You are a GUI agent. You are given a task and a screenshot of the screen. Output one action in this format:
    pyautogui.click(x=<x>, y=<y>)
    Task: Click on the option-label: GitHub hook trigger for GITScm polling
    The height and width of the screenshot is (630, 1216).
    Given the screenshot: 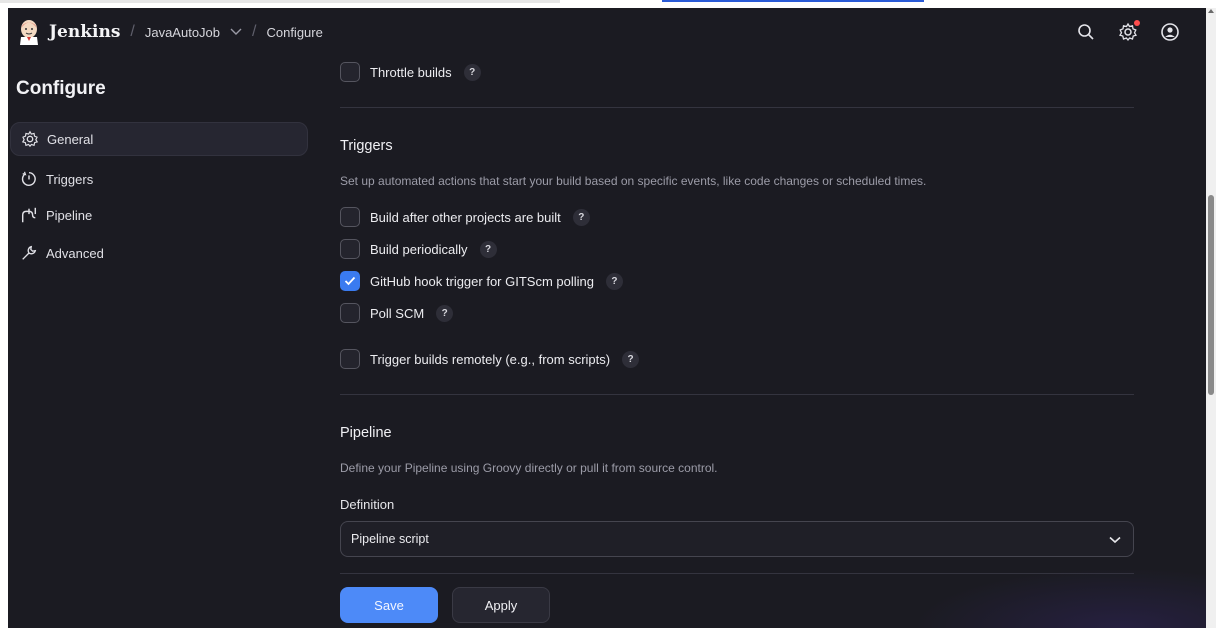 What is the action you would take?
    pyautogui.click(x=482, y=281)
    